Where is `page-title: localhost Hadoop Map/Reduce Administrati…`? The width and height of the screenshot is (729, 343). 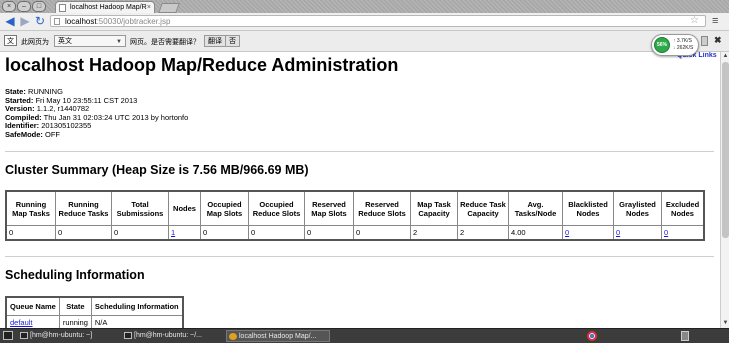
page-title: localhost Hadoop Map/Reduce Administrati… is located at coordinates (202, 65).